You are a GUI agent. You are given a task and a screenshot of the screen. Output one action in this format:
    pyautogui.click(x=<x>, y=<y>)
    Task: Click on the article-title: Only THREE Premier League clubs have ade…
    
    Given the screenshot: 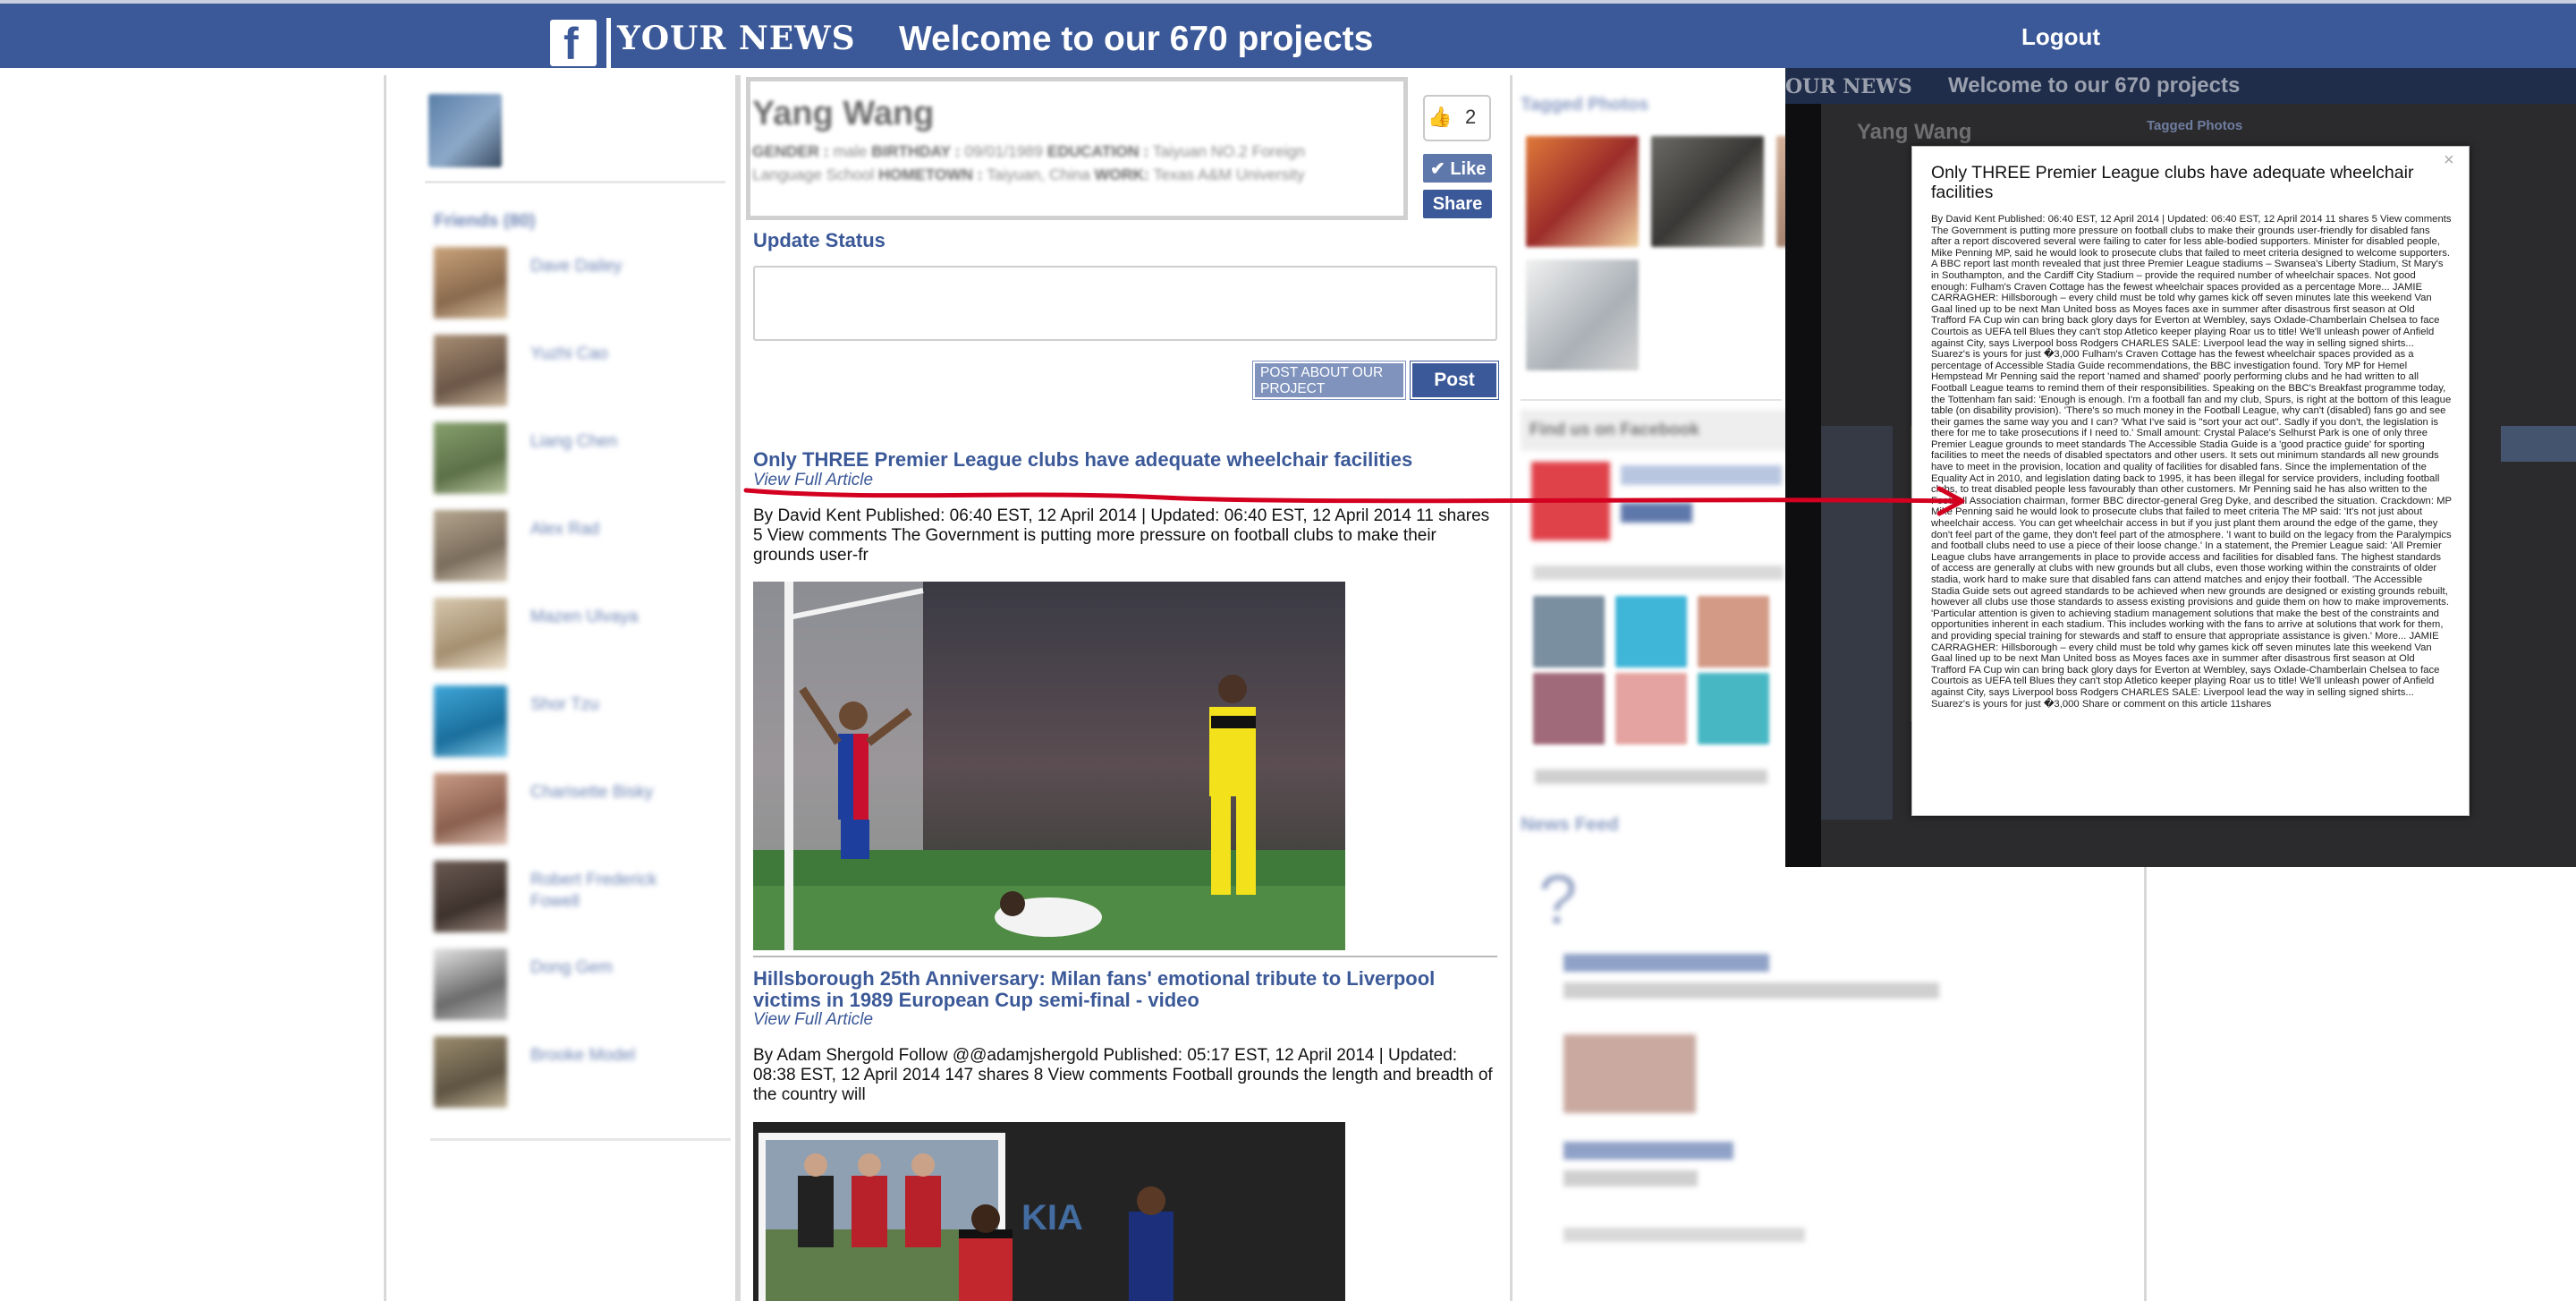 What is the action you would take?
    pyautogui.click(x=1120, y=460)
    